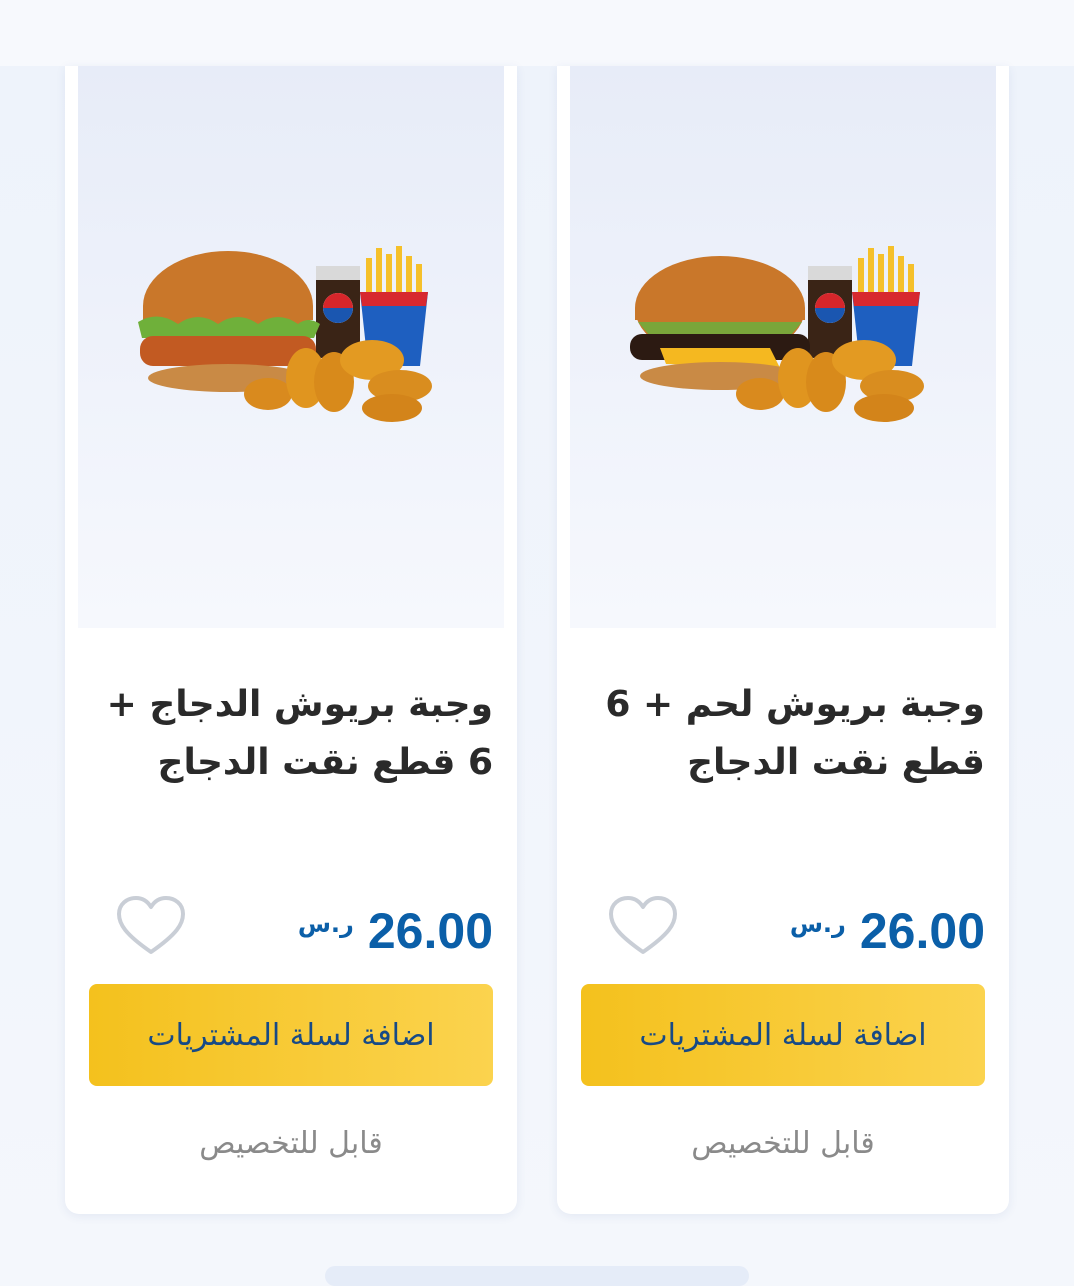 Image resolution: width=1074 pixels, height=1286 pixels. I want to click on beef-brioche-meal-image, so click(777, 334).